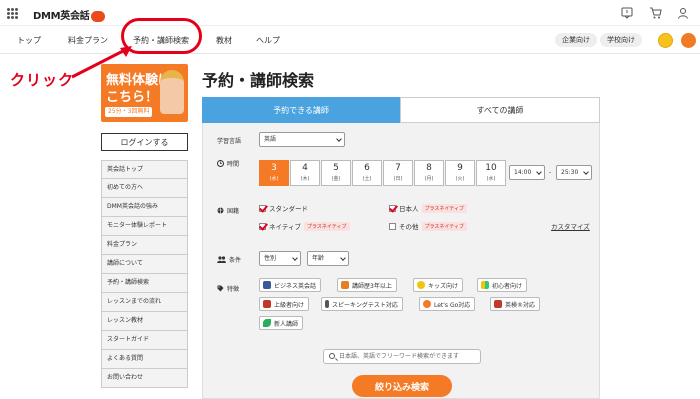 The height and width of the screenshot is (399, 700). I want to click on sidebar-item: よくある質問, so click(144, 359).